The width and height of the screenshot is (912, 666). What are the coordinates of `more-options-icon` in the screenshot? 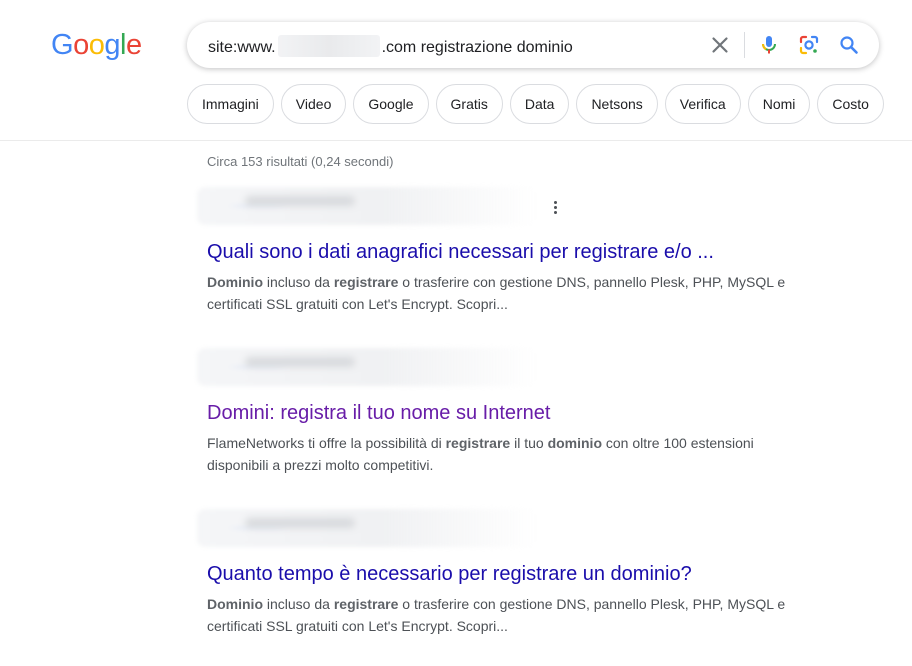 It's located at (555, 207).